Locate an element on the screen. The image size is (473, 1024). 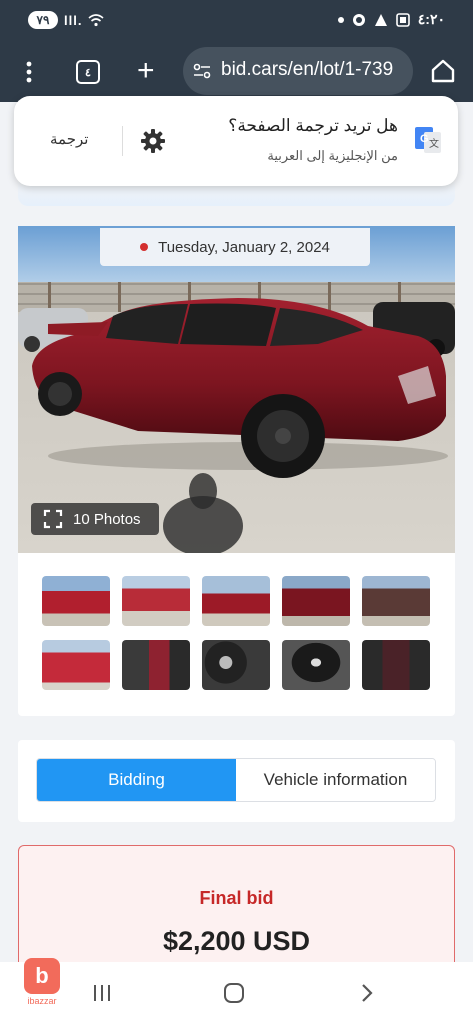
signal-icon: lll. is located at coordinates (73, 20).